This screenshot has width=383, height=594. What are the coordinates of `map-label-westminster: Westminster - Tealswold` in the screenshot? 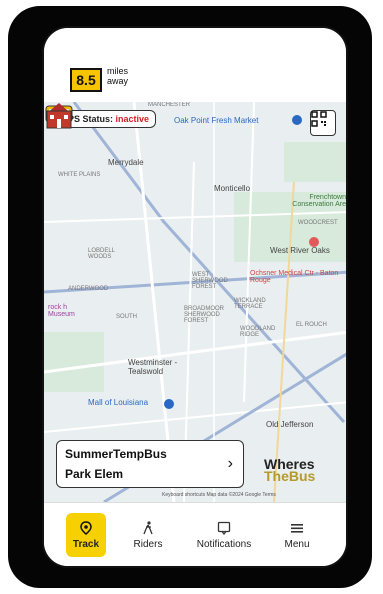 It's located at (153, 367).